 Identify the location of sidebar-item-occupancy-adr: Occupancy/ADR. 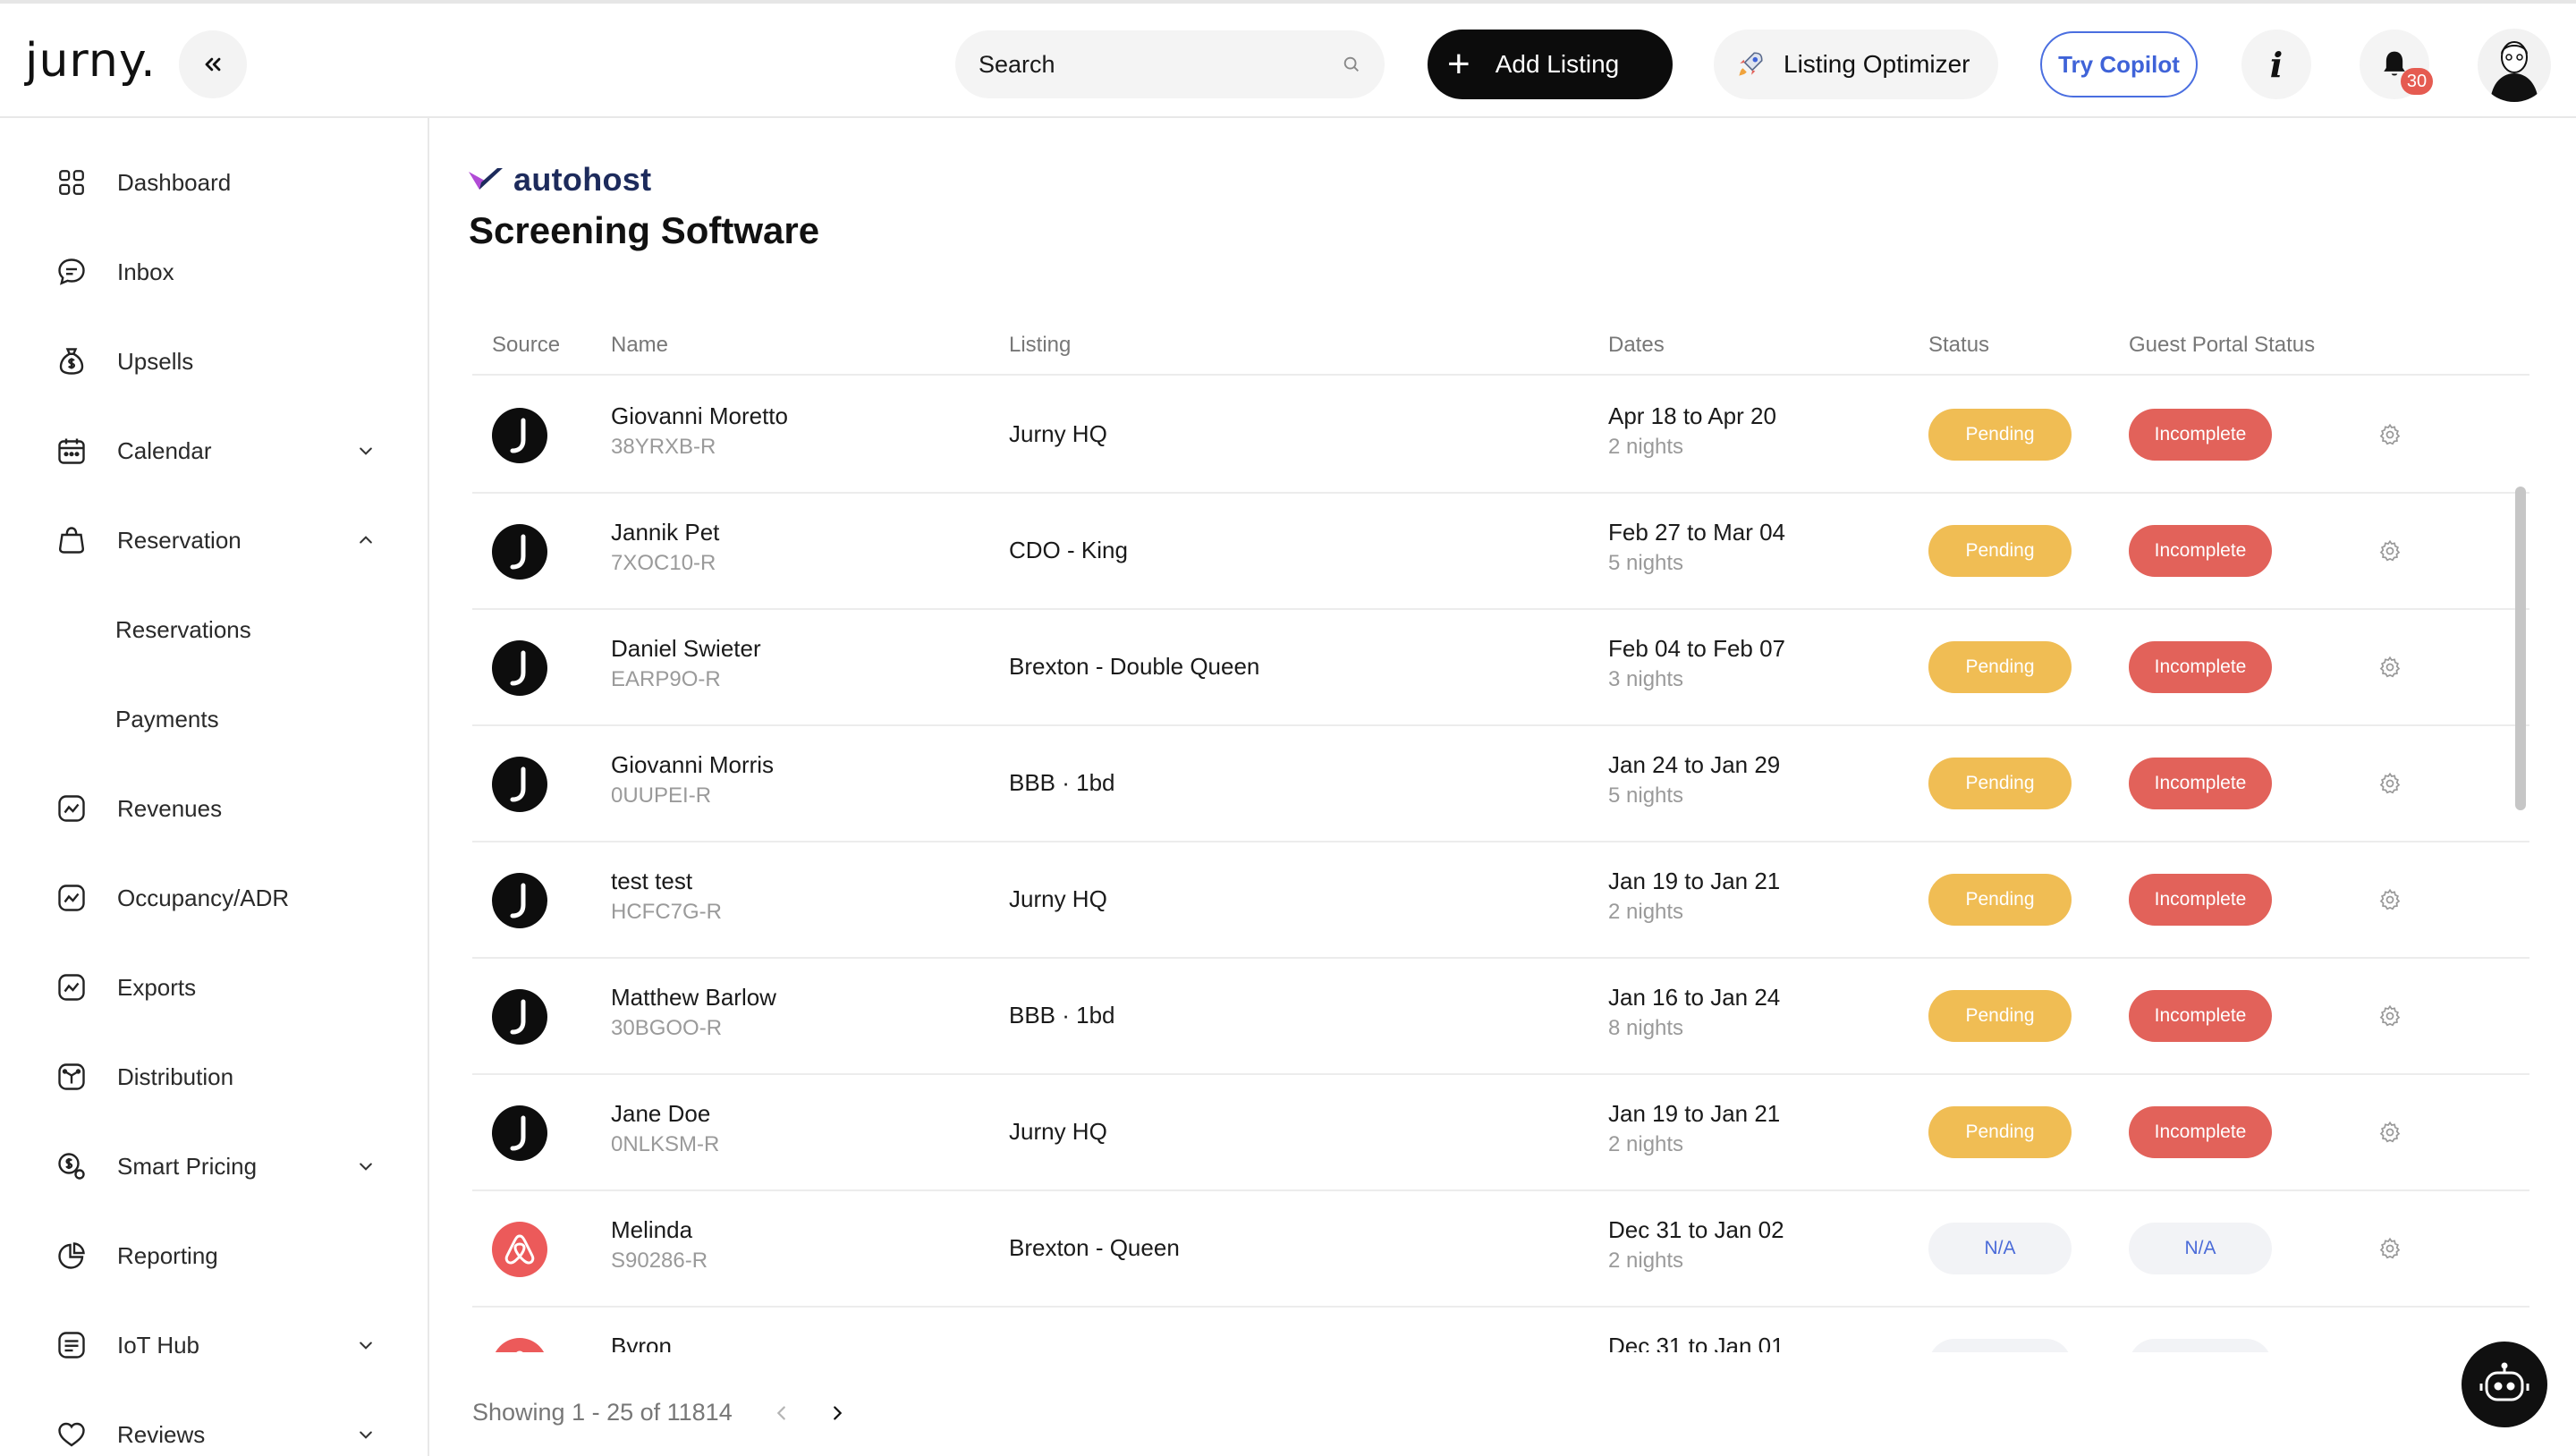
(214, 898).